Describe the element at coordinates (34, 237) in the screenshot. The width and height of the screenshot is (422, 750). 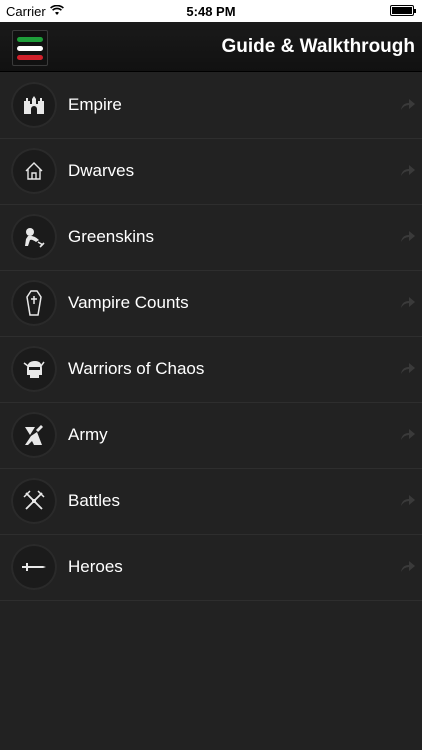
I see `orc-icon` at that location.